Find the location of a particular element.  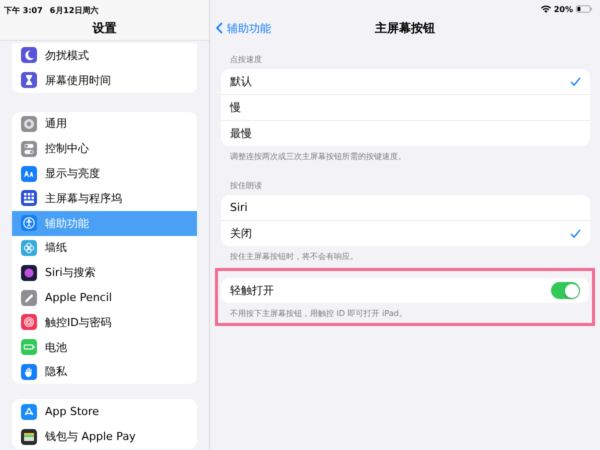

sidebar-item: 屏幕使用时间 is located at coordinates (104, 80).